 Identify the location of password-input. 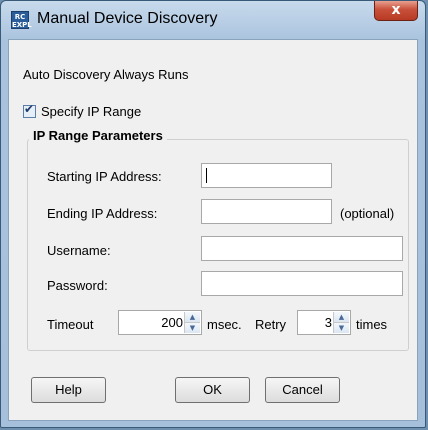
(302, 283).